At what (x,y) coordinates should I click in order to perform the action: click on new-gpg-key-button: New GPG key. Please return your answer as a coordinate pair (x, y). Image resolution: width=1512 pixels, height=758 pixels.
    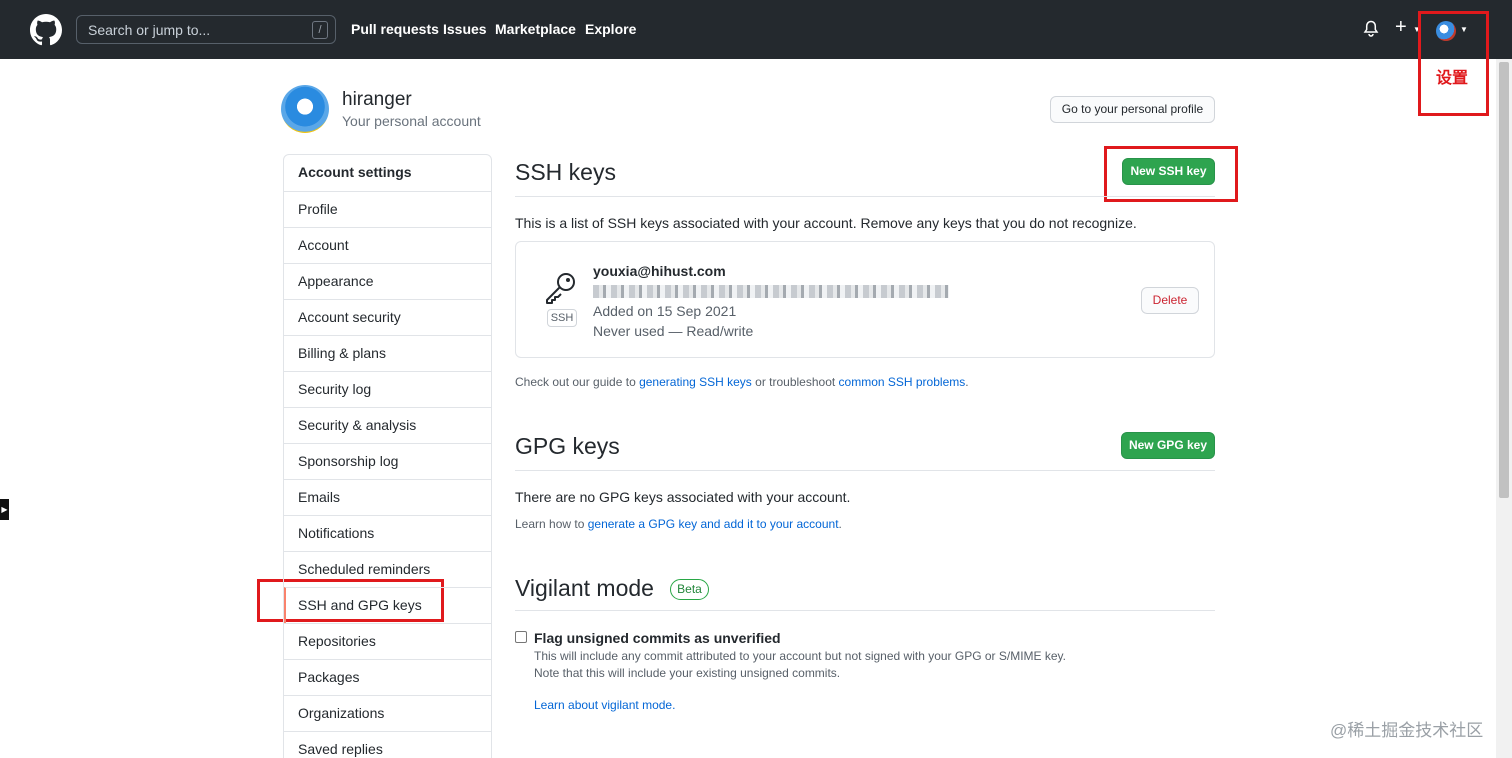
    Looking at the image, I should click on (1168, 445).